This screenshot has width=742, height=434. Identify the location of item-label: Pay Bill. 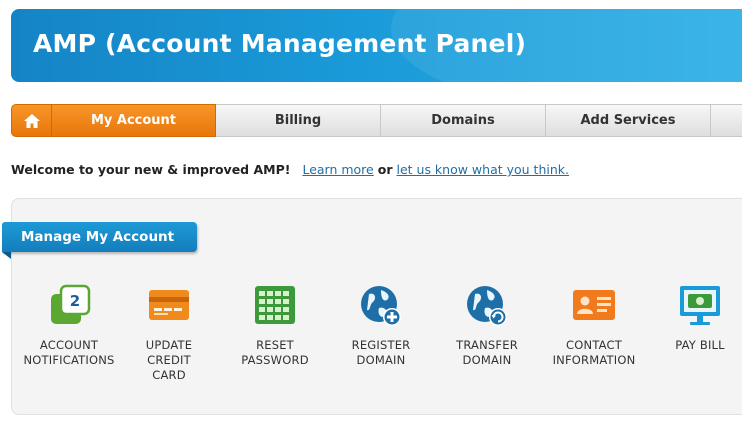
(700, 345).